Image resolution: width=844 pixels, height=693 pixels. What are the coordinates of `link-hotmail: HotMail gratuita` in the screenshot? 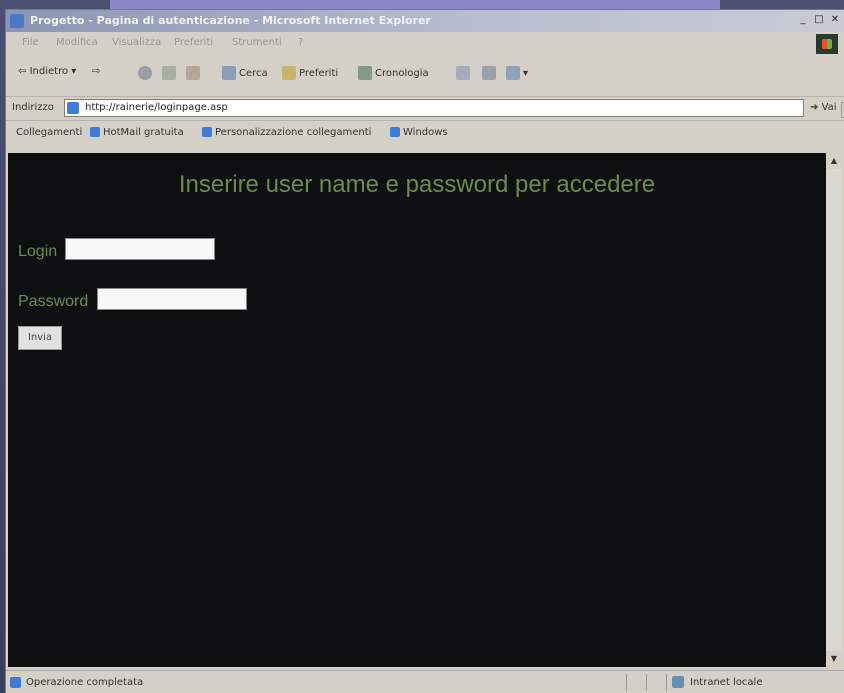 It's located at (137, 132).